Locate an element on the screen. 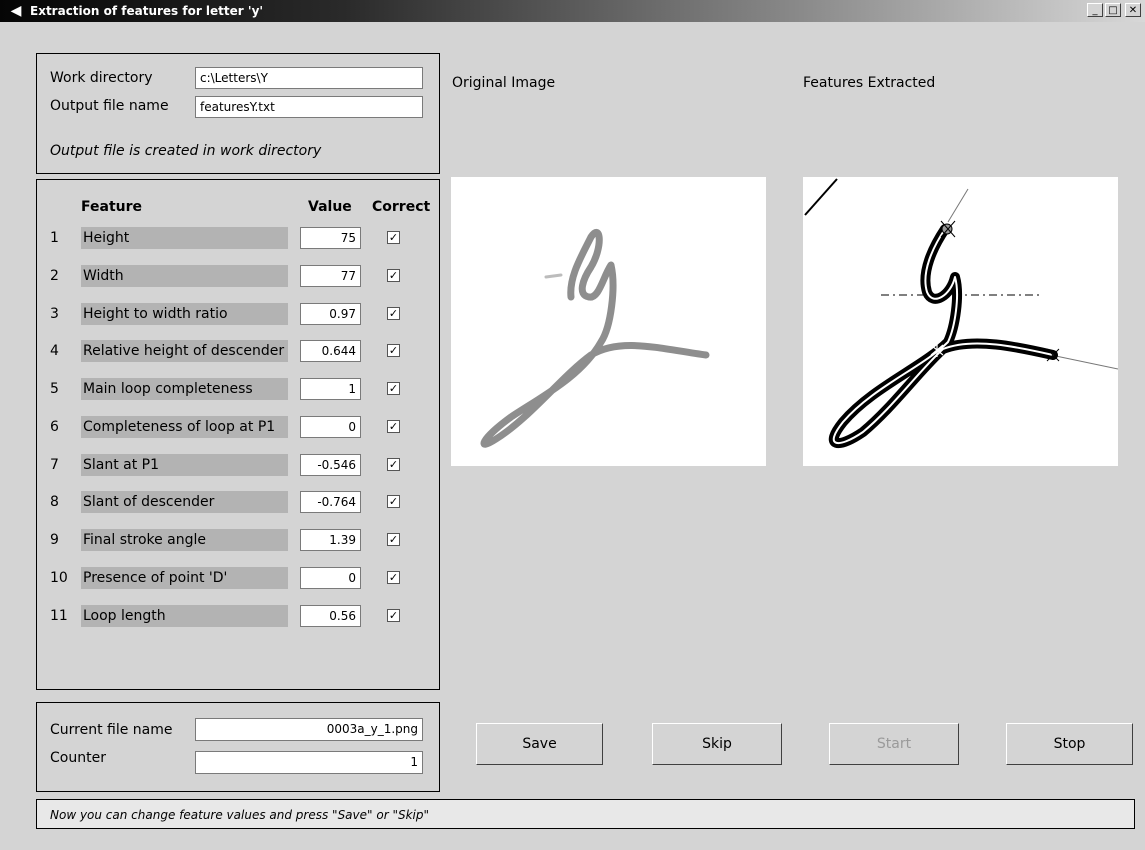  maximize-icon: □ is located at coordinates (1113, 10).